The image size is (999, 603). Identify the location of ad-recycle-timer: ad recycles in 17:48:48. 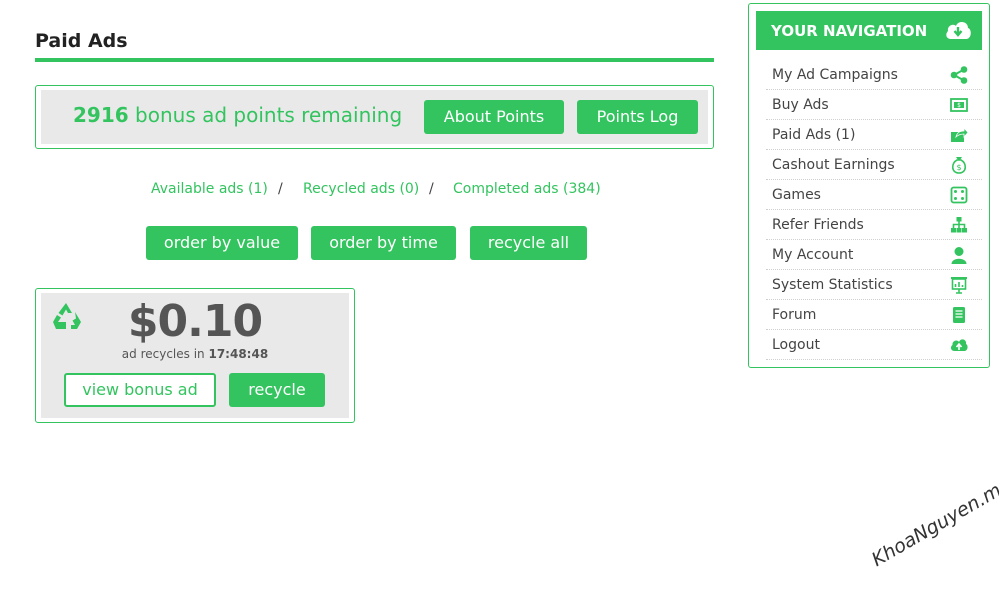
(195, 354).